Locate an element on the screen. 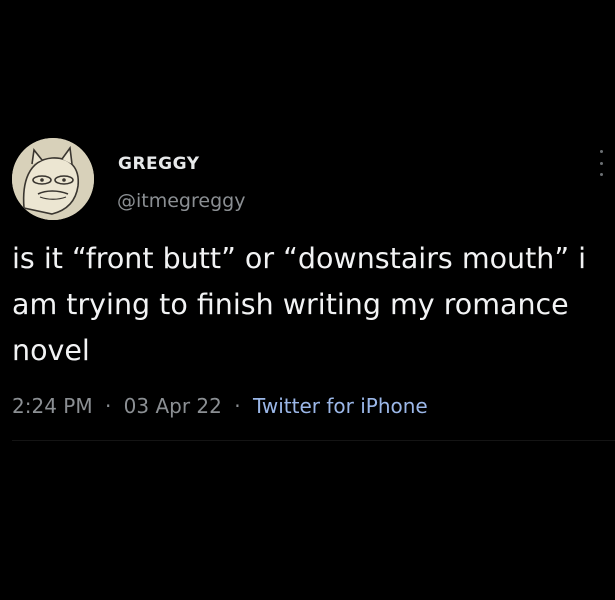 This screenshot has width=615, height=600. tweet-date: 03 Apr 22 is located at coordinates (173, 406).